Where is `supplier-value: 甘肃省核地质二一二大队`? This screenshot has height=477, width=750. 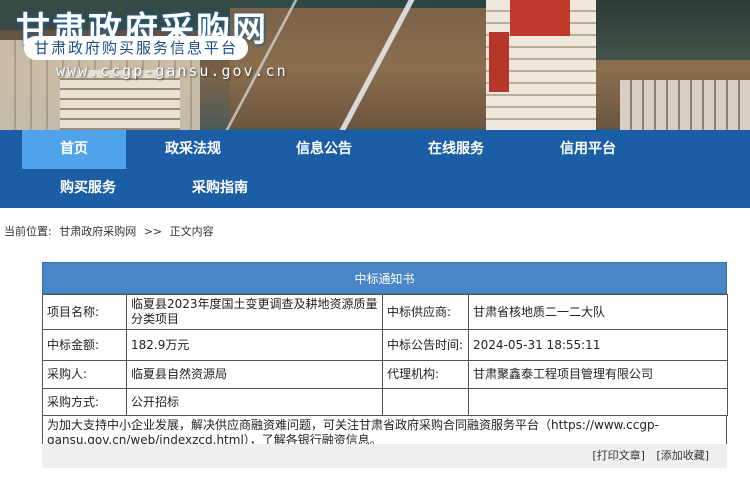 supplier-value: 甘肃省核地质二一二大队 is located at coordinates (598, 312).